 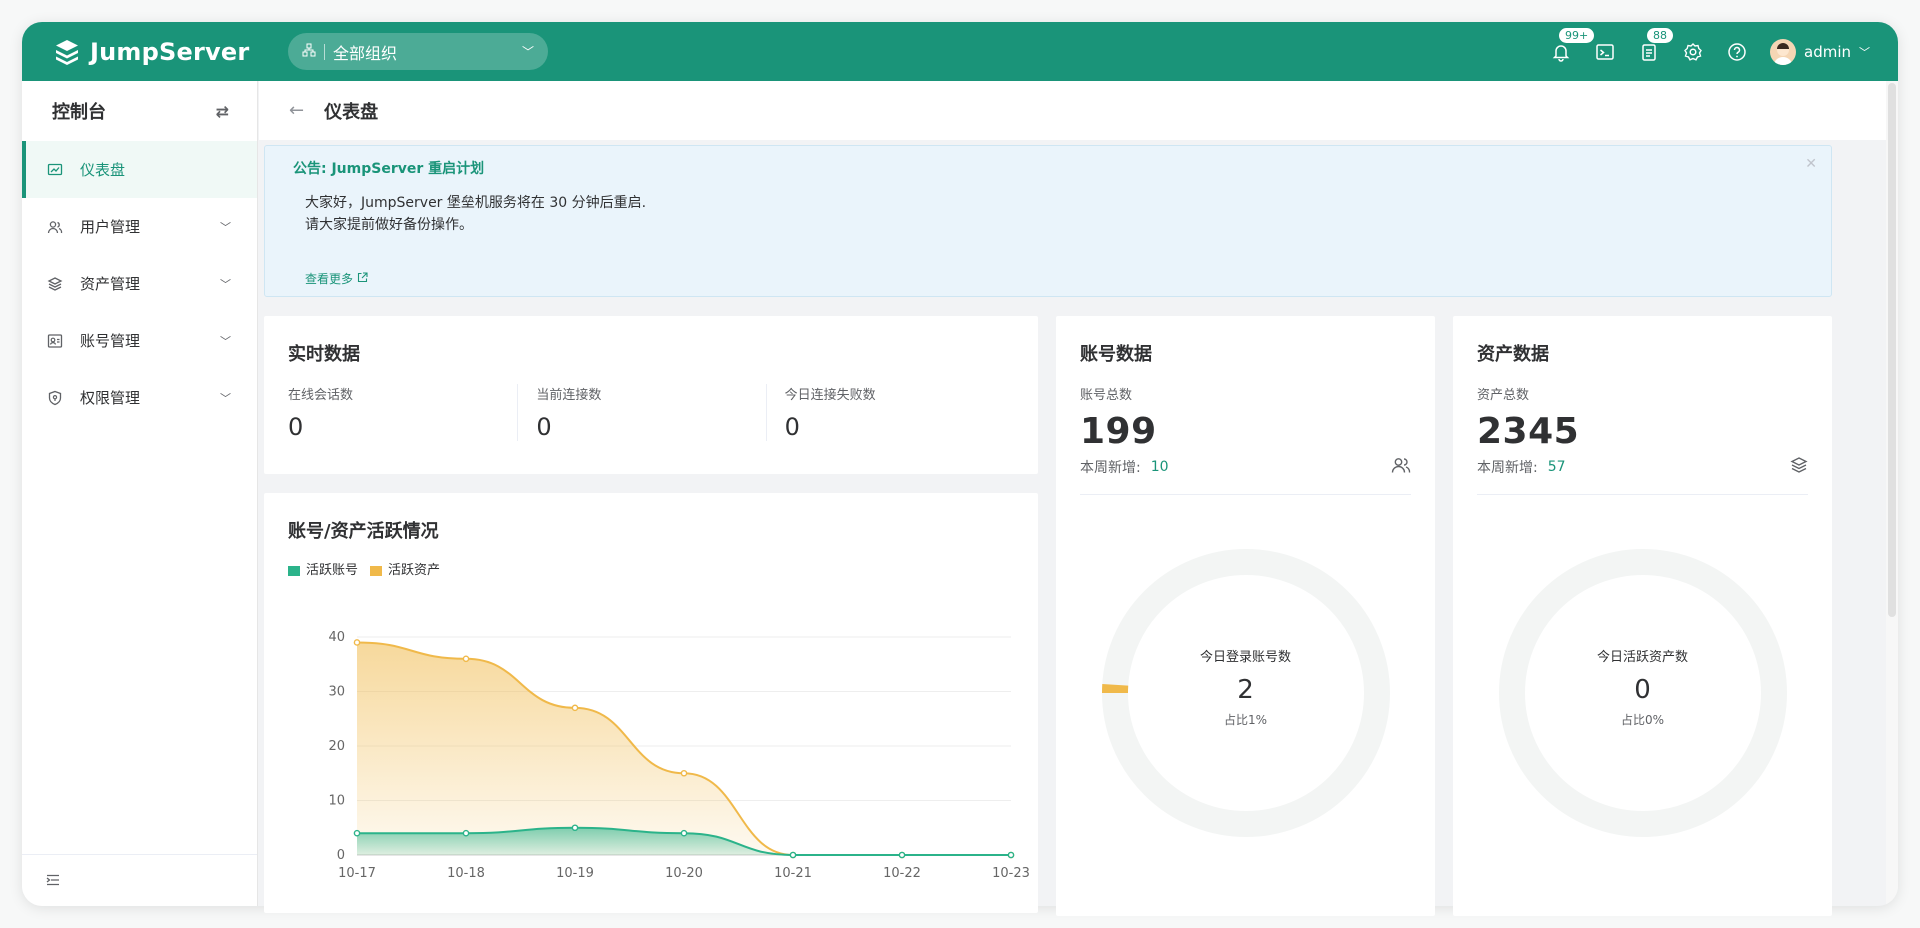 What do you see at coordinates (1605, 52) in the screenshot?
I see `web-terminal-button` at bounding box center [1605, 52].